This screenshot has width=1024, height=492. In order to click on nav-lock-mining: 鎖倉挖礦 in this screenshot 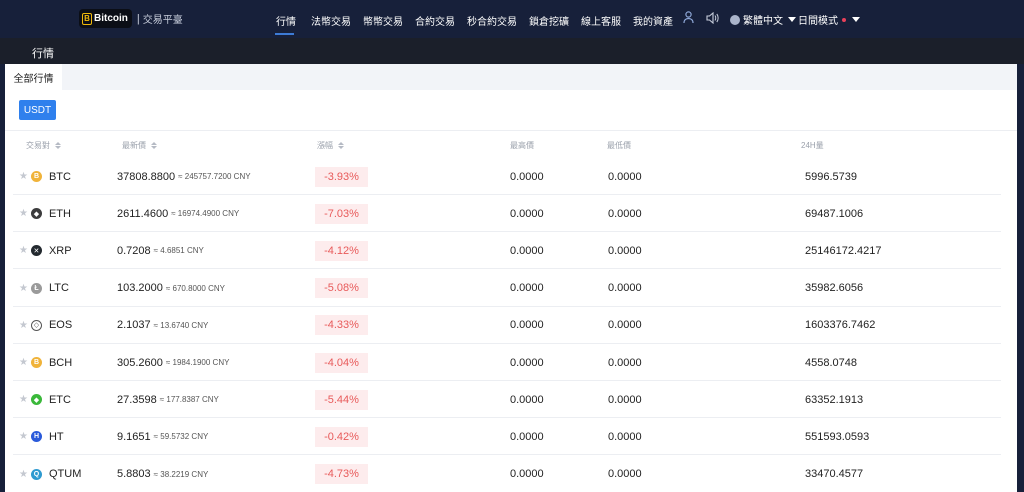, I will do `click(549, 20)`.